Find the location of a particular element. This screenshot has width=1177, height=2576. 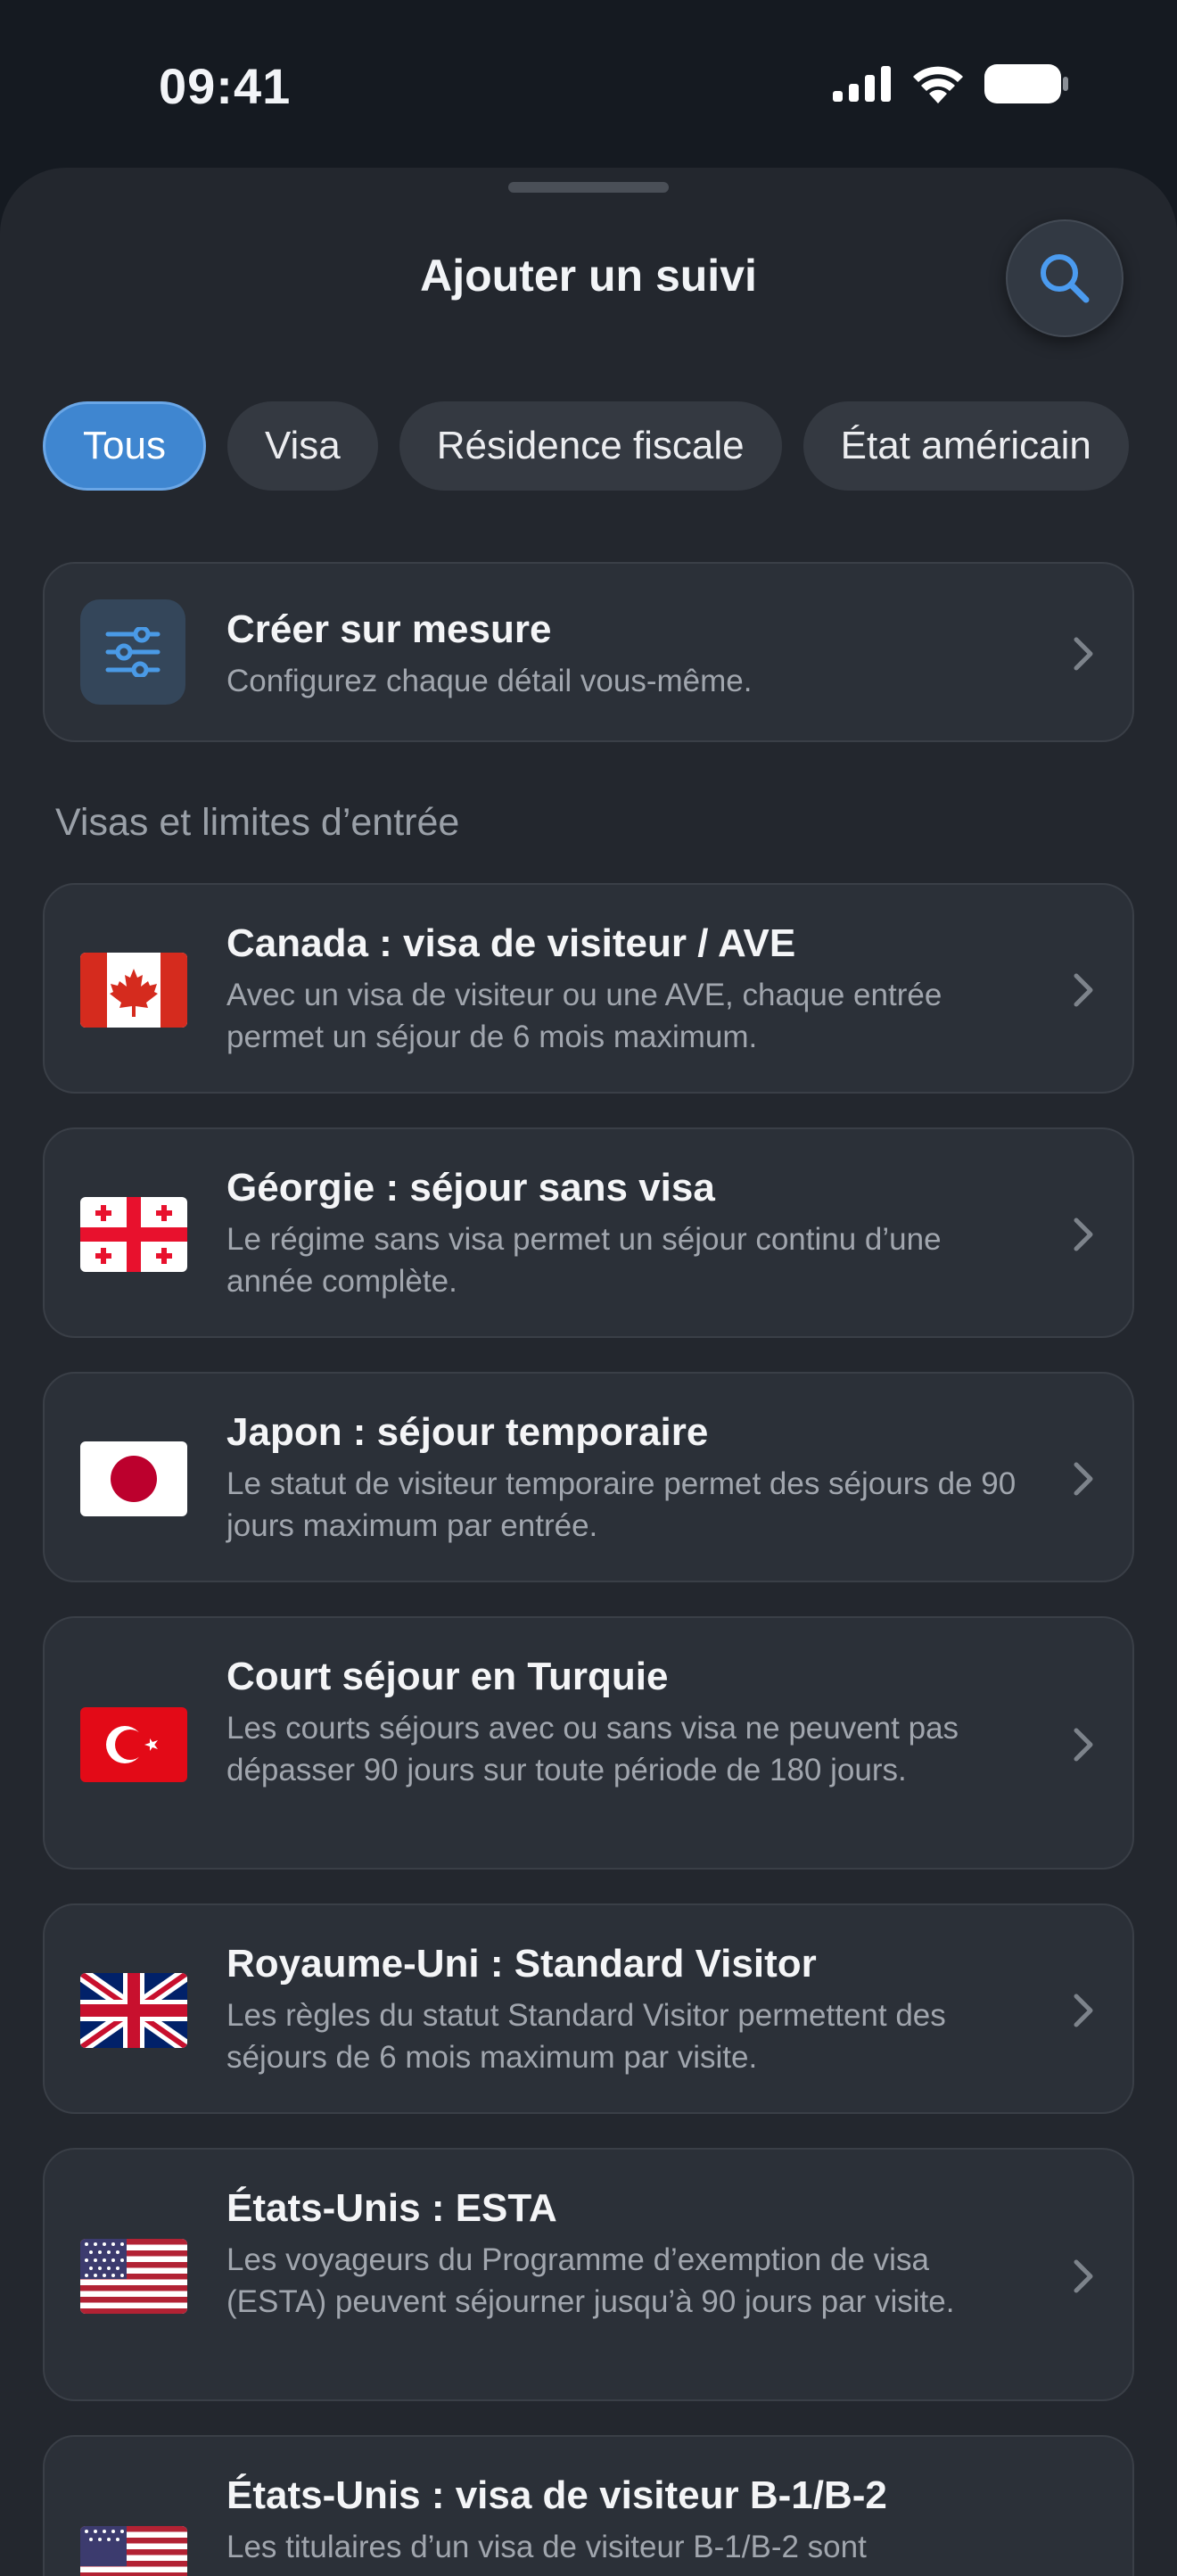

search-button is located at coordinates (1065, 278).